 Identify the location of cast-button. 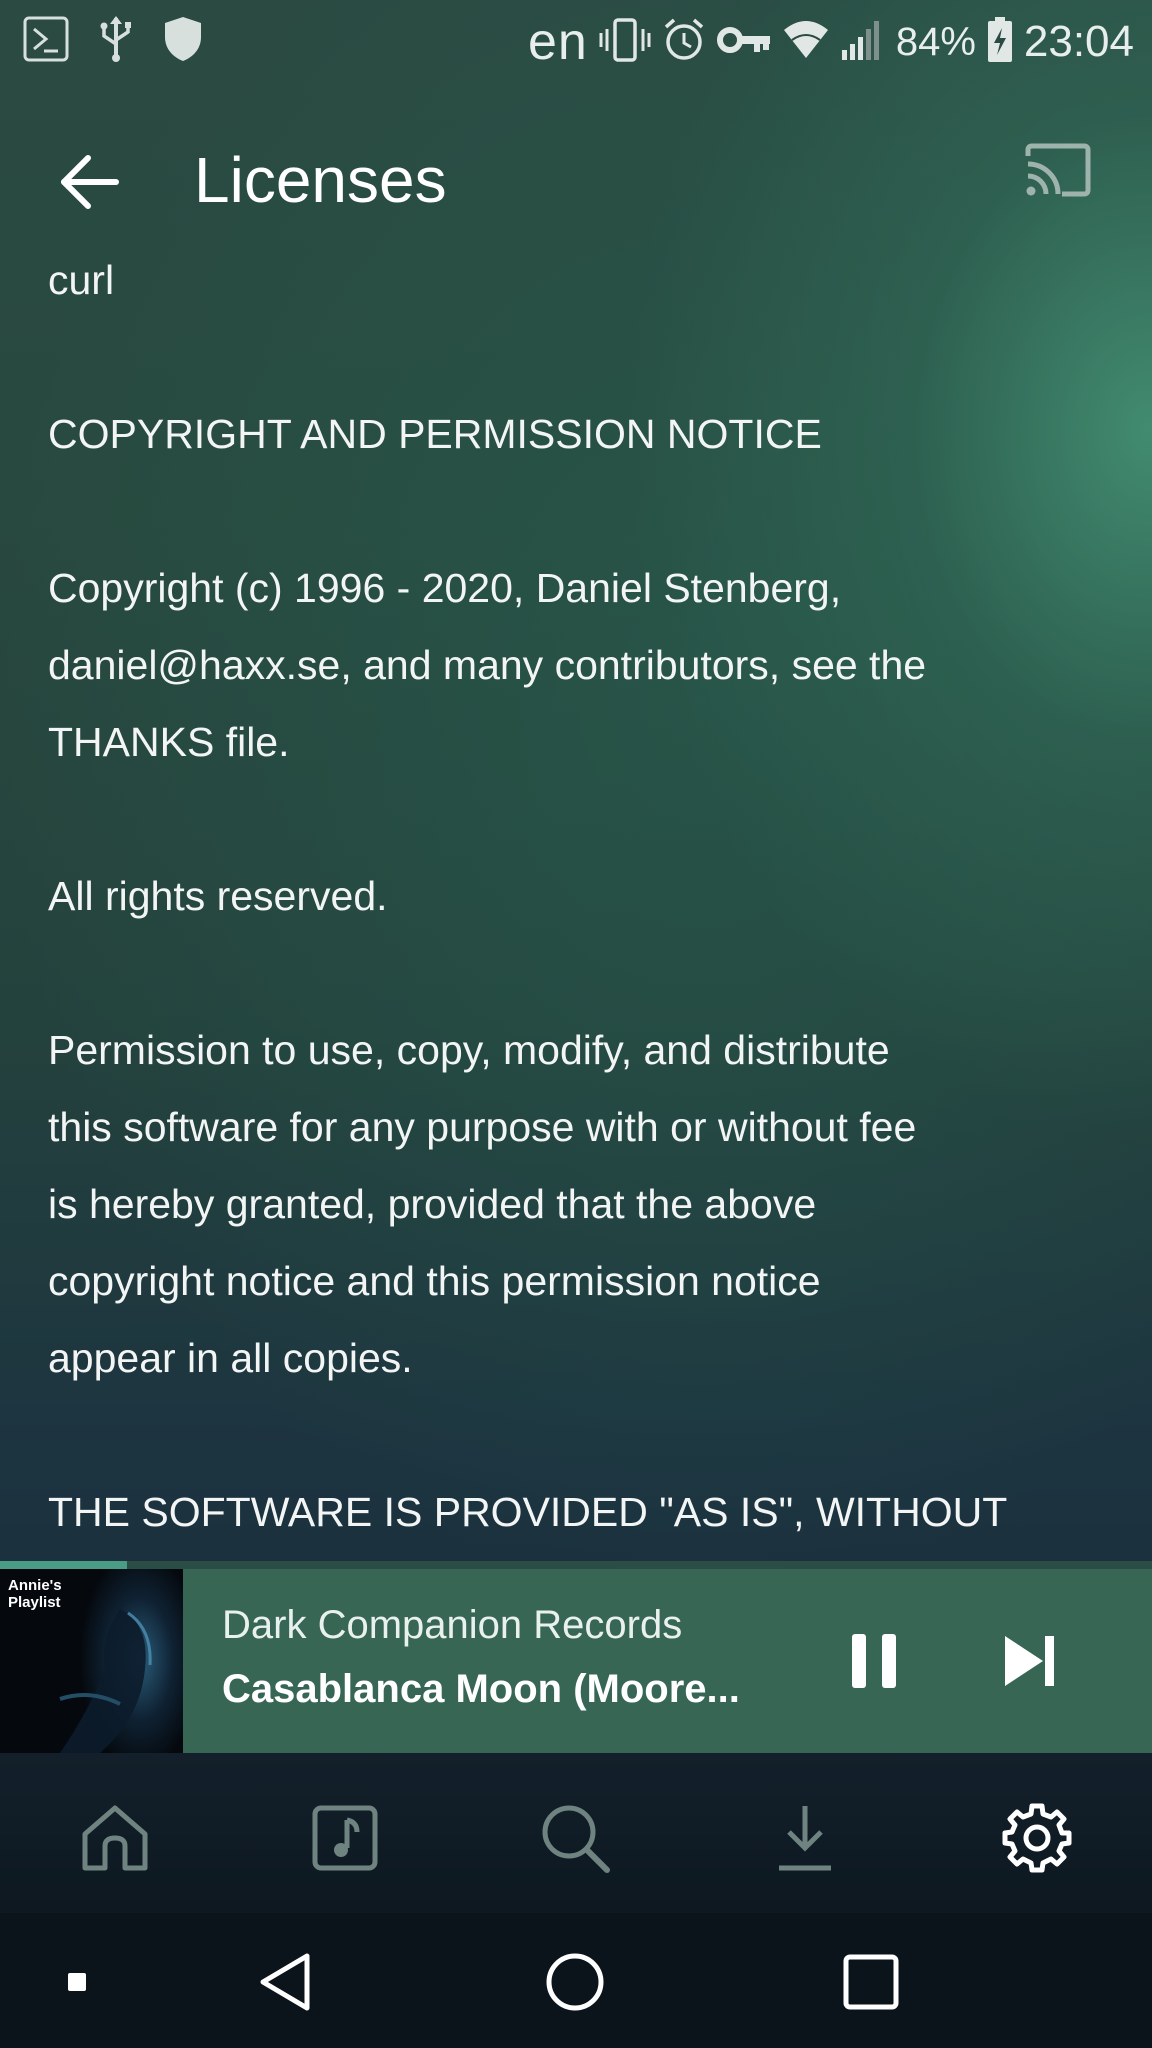
(1058, 170).